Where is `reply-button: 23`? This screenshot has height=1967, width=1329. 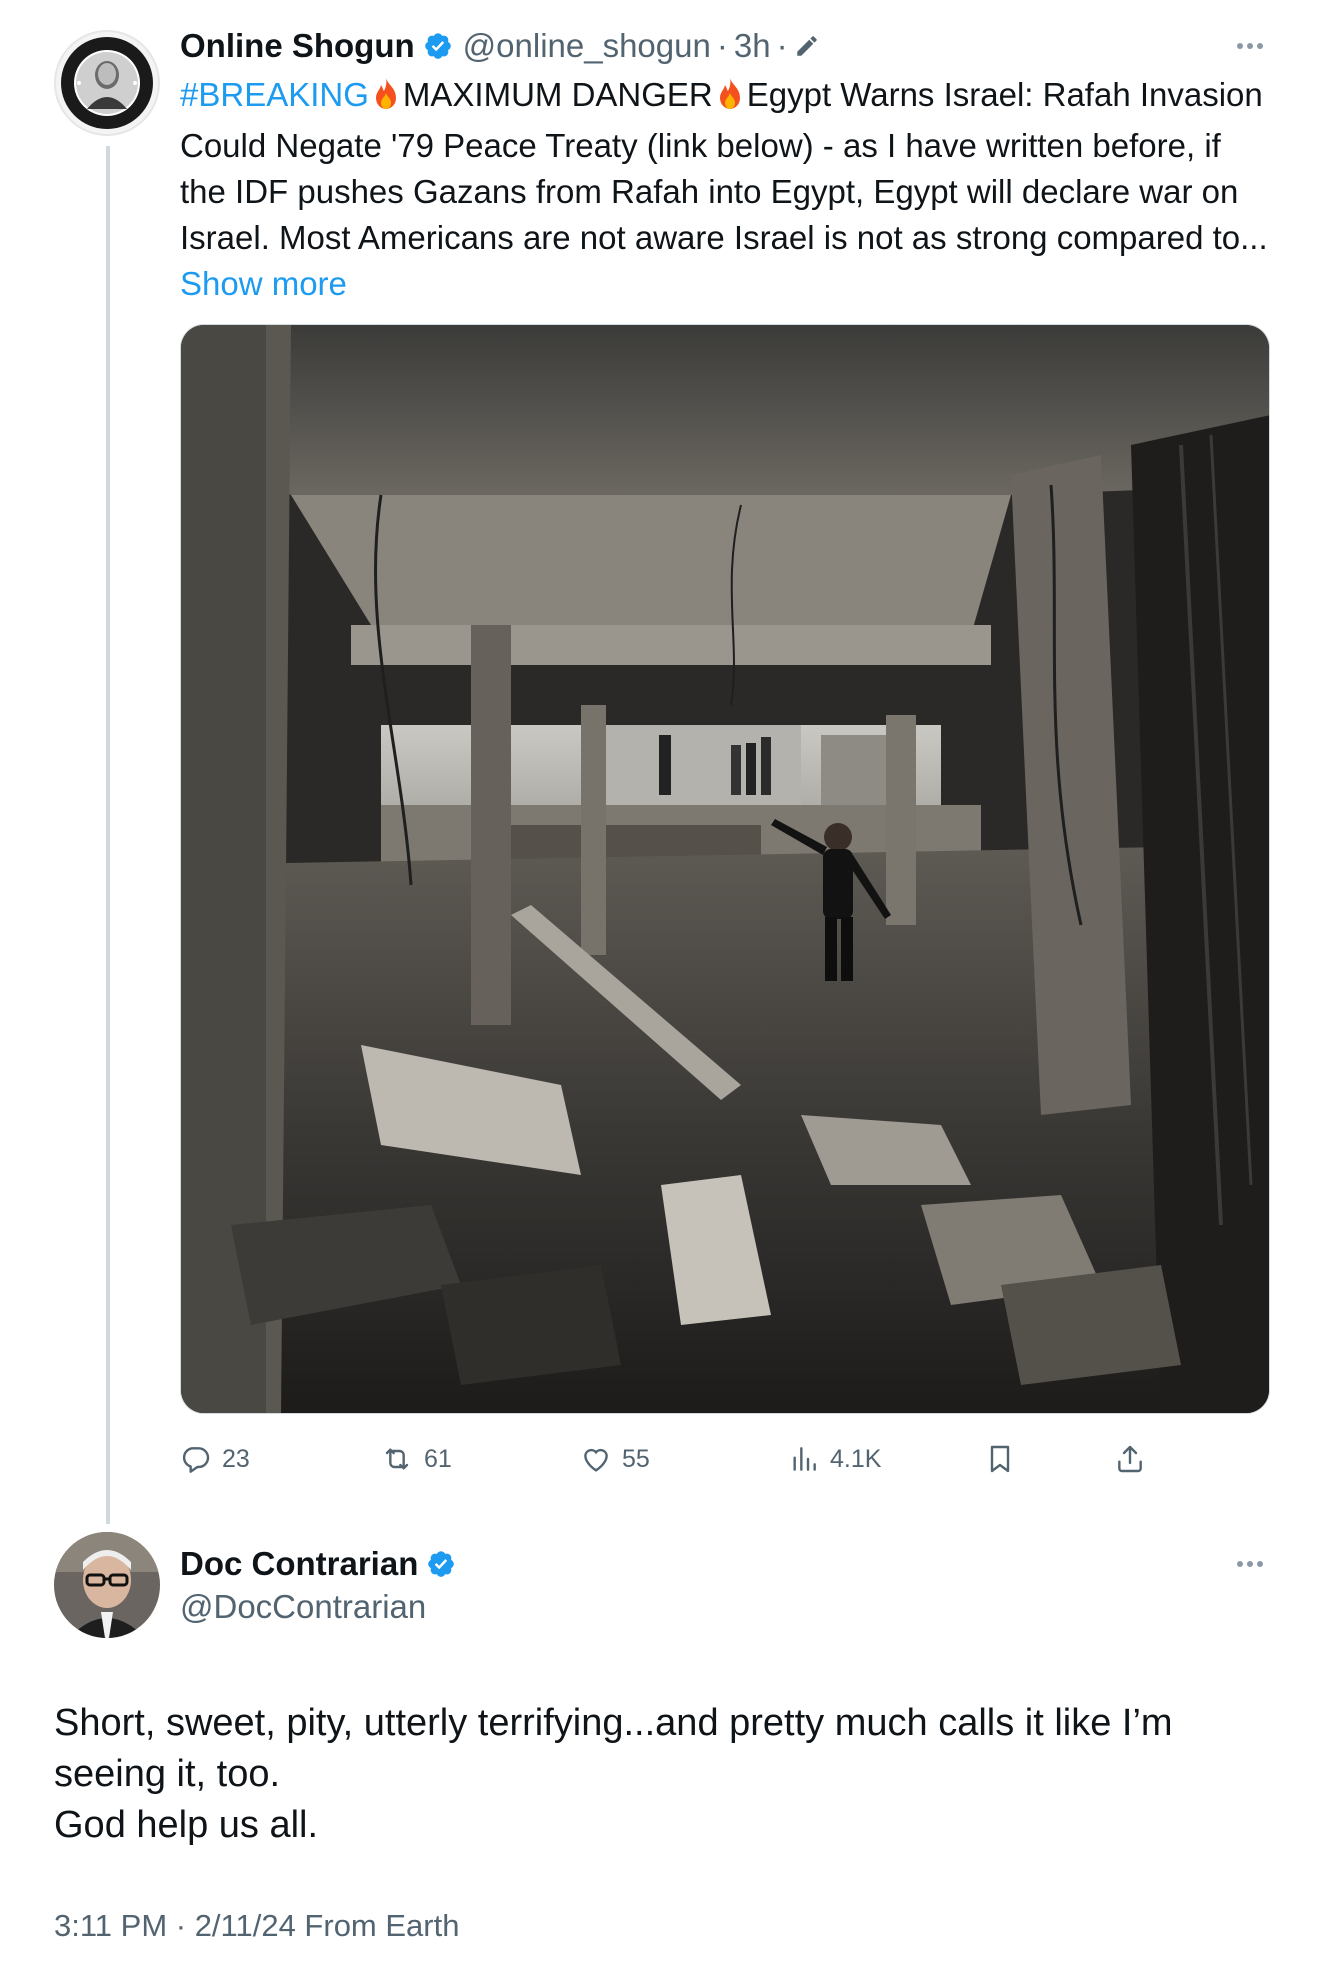
reply-button: 23 is located at coordinates (215, 1459).